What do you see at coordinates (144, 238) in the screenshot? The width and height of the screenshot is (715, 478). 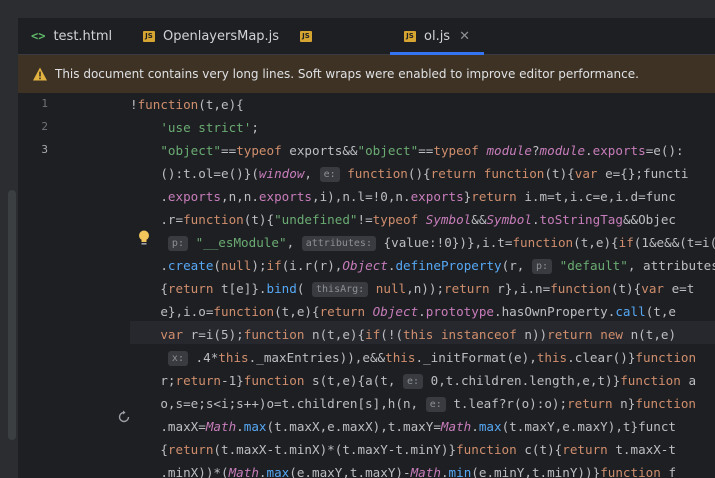 I see `lightbulb-icon` at bounding box center [144, 238].